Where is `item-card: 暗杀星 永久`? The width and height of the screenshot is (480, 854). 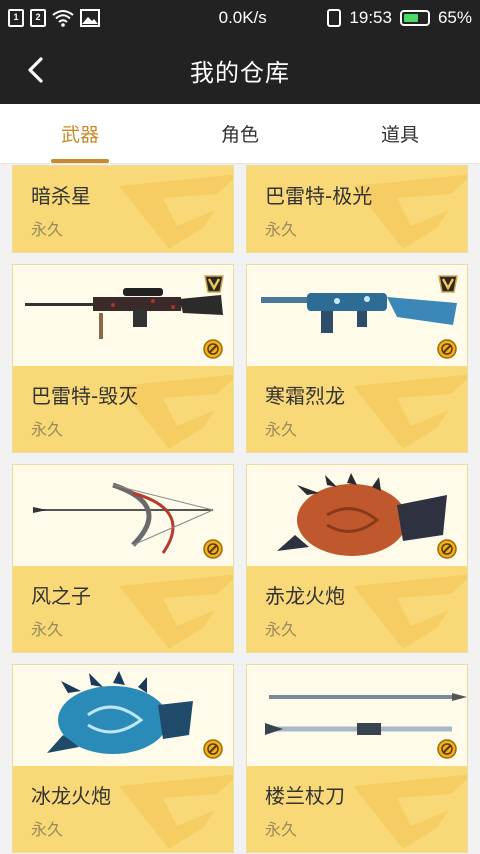
item-card: 暗杀星 永久 is located at coordinates (123, 209).